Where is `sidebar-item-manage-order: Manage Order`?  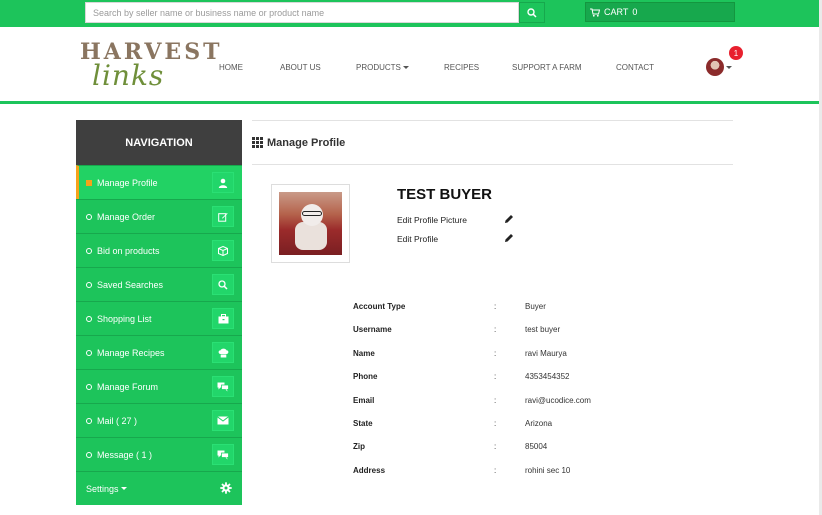 sidebar-item-manage-order: Manage Order is located at coordinates (159, 216).